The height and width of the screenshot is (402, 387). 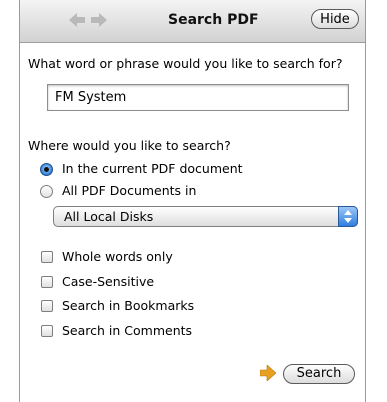 What do you see at coordinates (117, 256) in the screenshot?
I see `checkbox-whole-words-label: Whole words only` at bounding box center [117, 256].